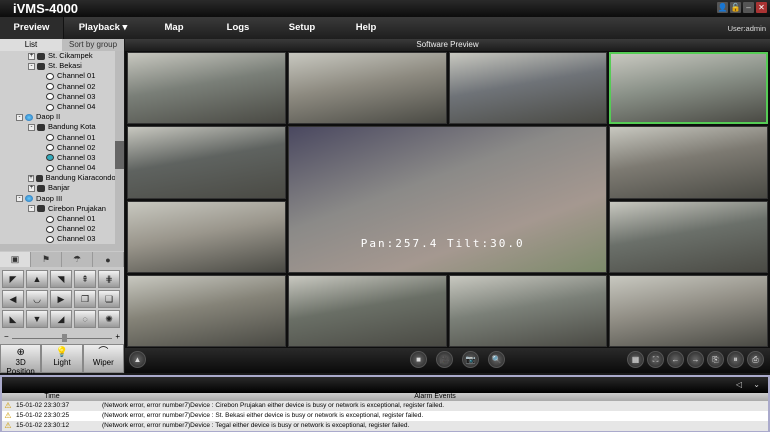 The image size is (770, 432). I want to click on slider-plus: +, so click(117, 336).